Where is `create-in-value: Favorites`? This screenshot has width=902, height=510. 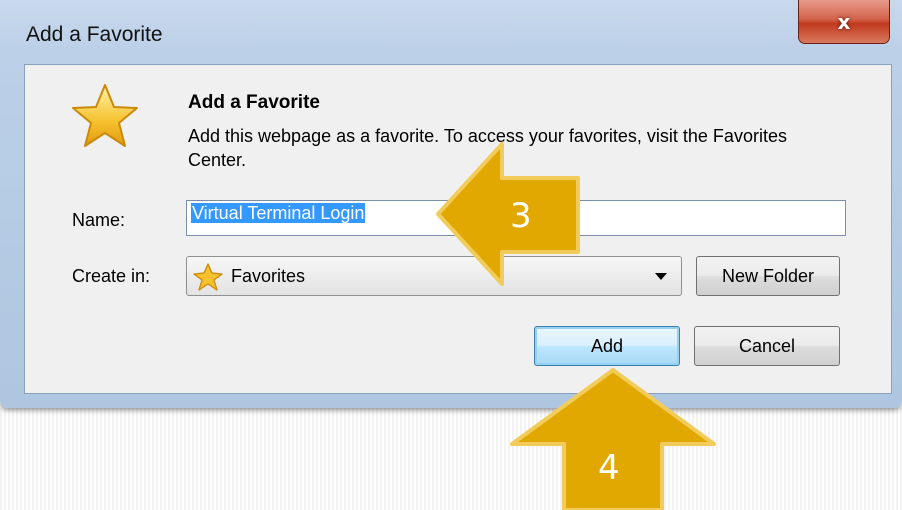
create-in-value: Favorites is located at coordinates (268, 276).